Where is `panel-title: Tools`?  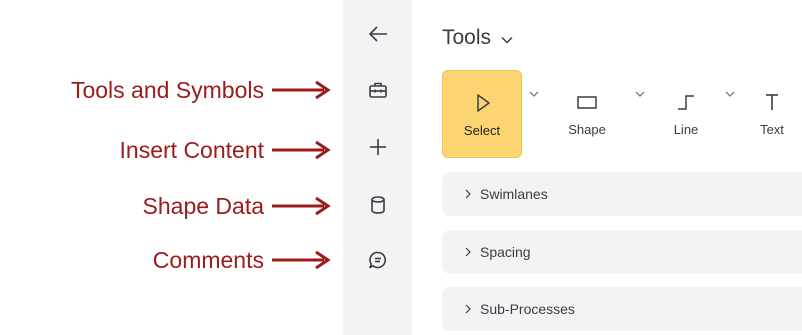
panel-title: Tools is located at coordinates (467, 37).